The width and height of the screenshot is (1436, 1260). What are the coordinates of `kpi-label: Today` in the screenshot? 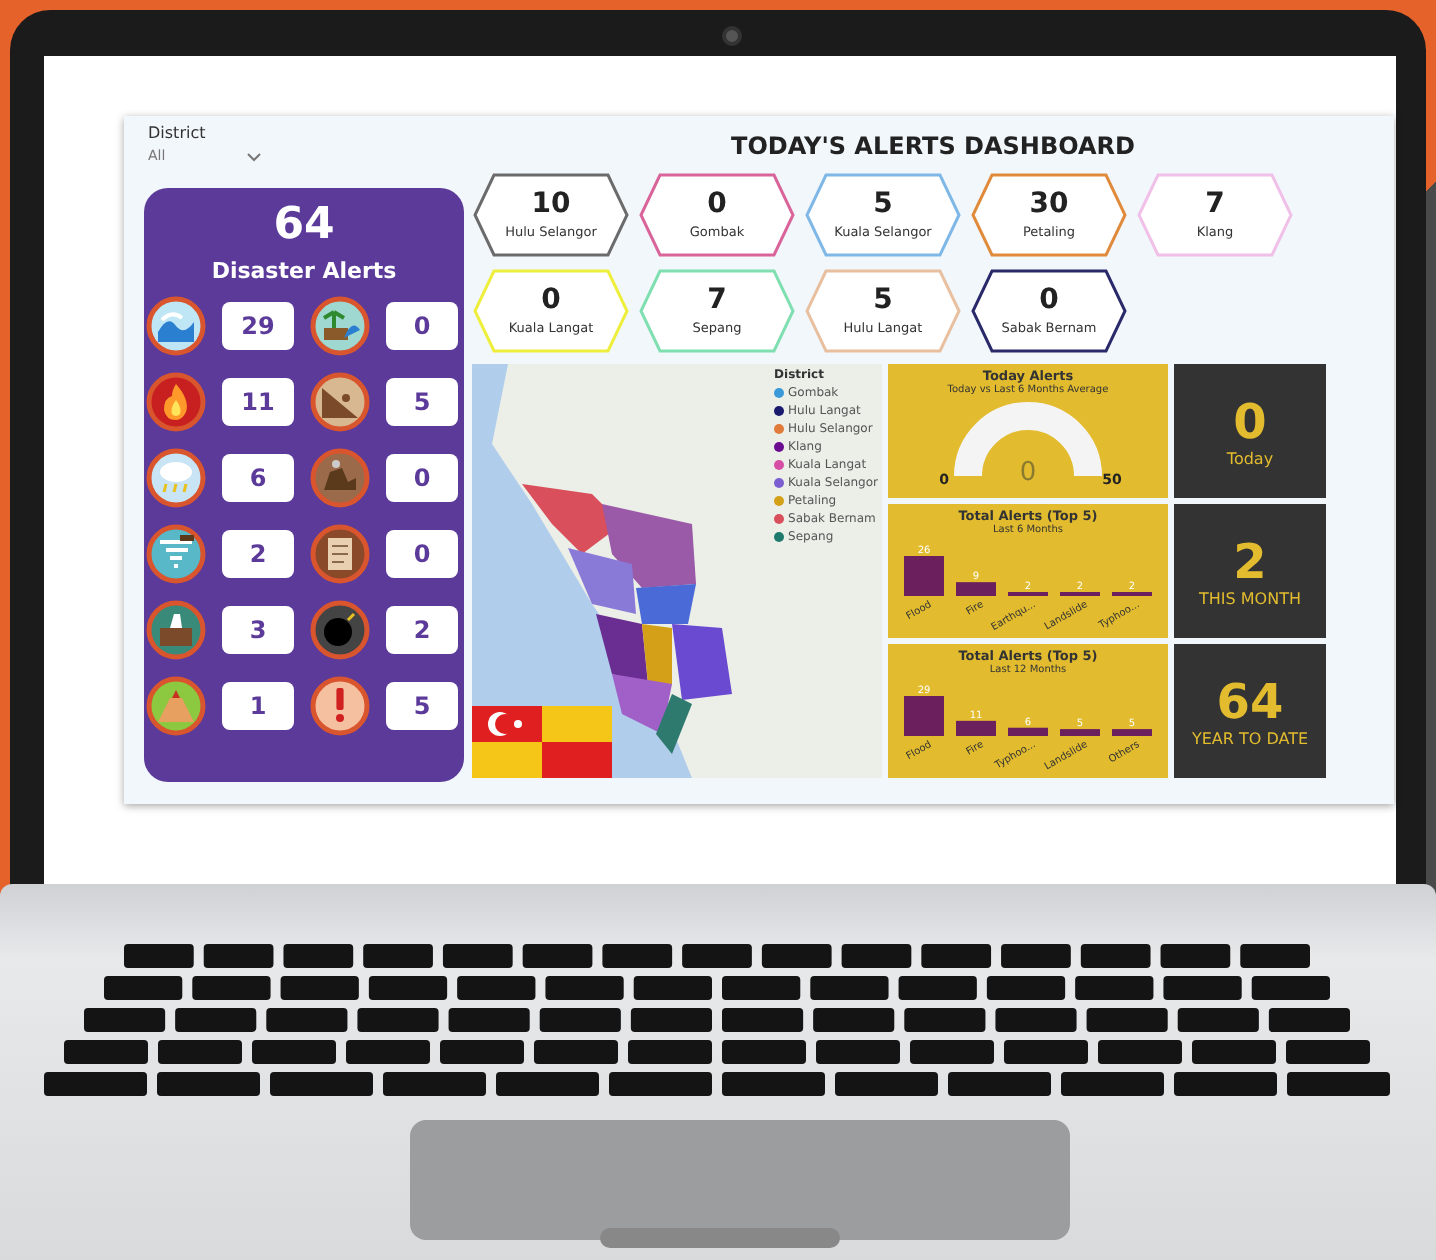 It's located at (1250, 459).